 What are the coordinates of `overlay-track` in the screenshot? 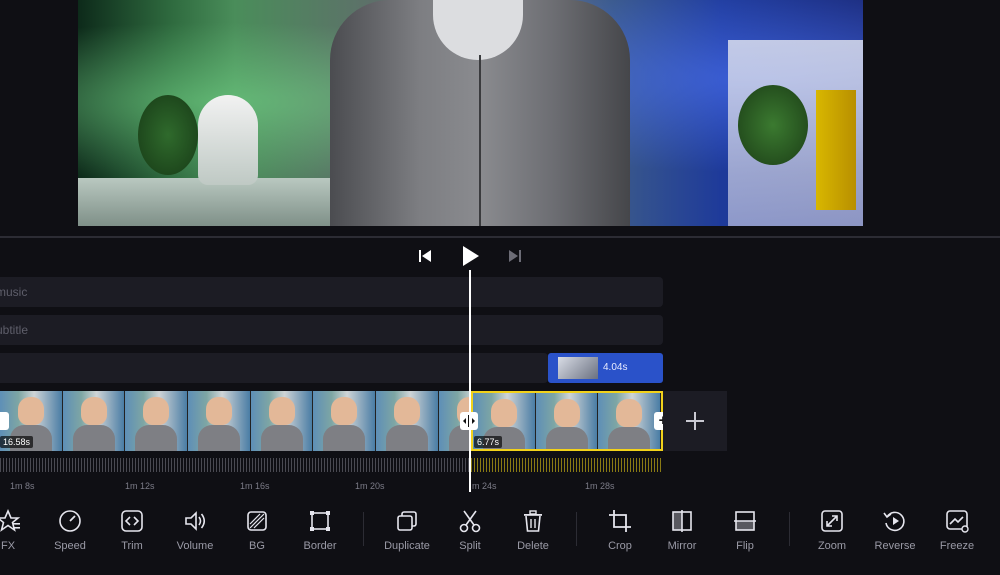 It's located at (274, 368).